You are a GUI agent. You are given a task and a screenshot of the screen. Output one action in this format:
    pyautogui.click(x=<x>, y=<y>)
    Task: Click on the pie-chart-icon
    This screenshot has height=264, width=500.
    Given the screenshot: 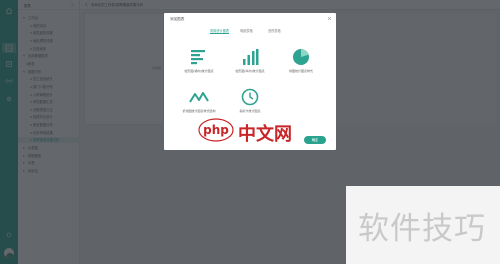 What is the action you would take?
    pyautogui.click(x=301, y=57)
    